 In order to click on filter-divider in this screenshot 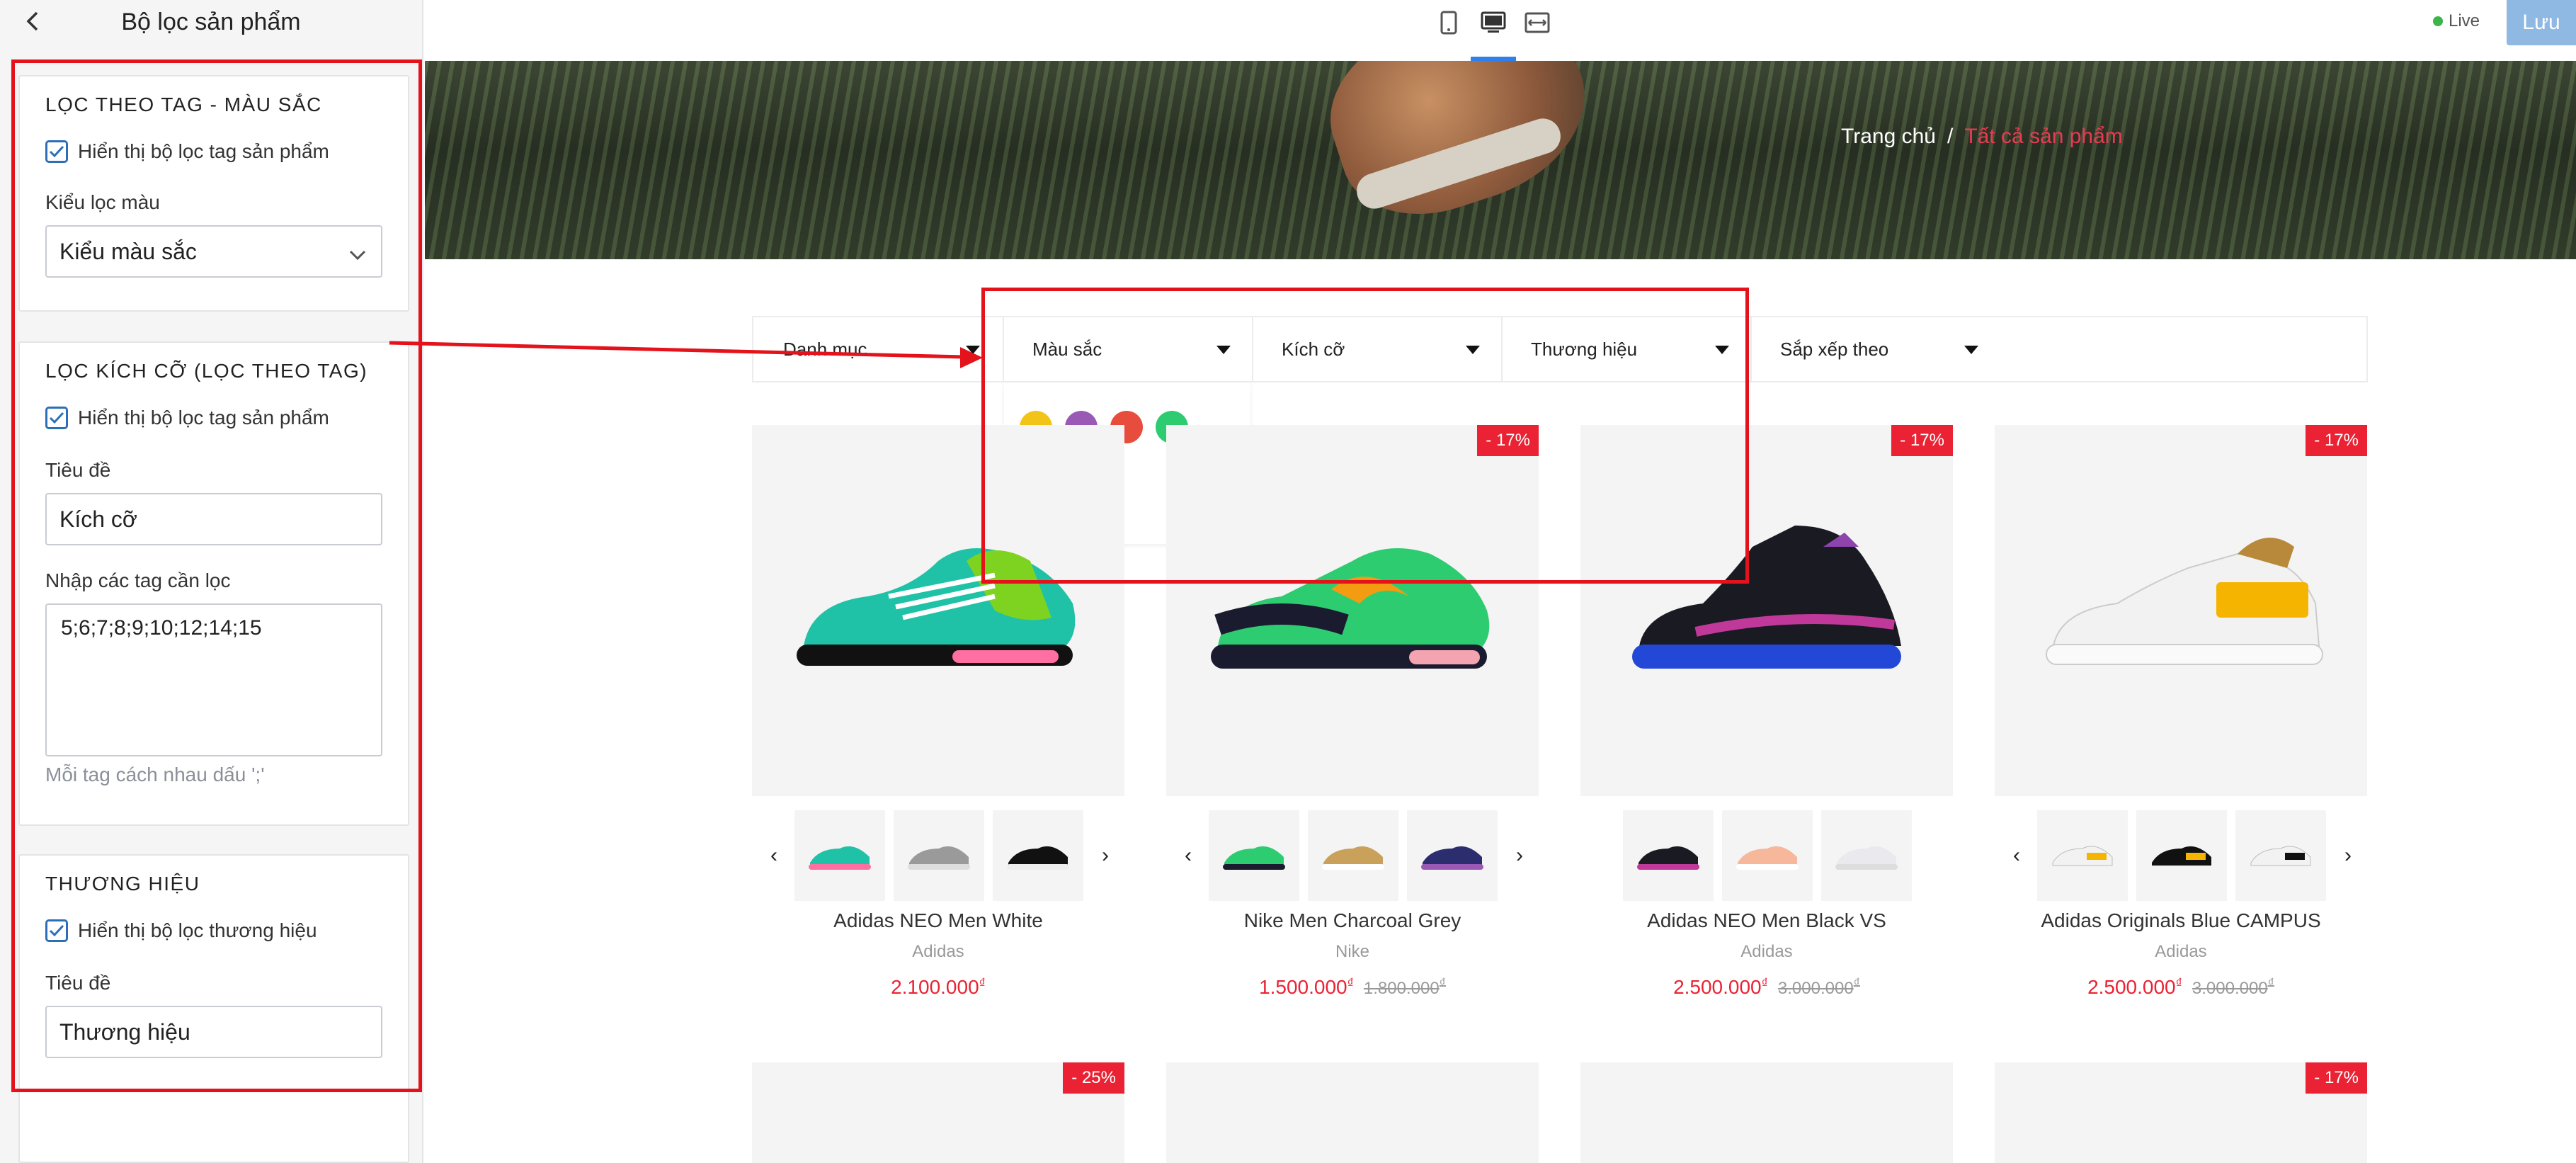, I will do `click(1751, 349)`.